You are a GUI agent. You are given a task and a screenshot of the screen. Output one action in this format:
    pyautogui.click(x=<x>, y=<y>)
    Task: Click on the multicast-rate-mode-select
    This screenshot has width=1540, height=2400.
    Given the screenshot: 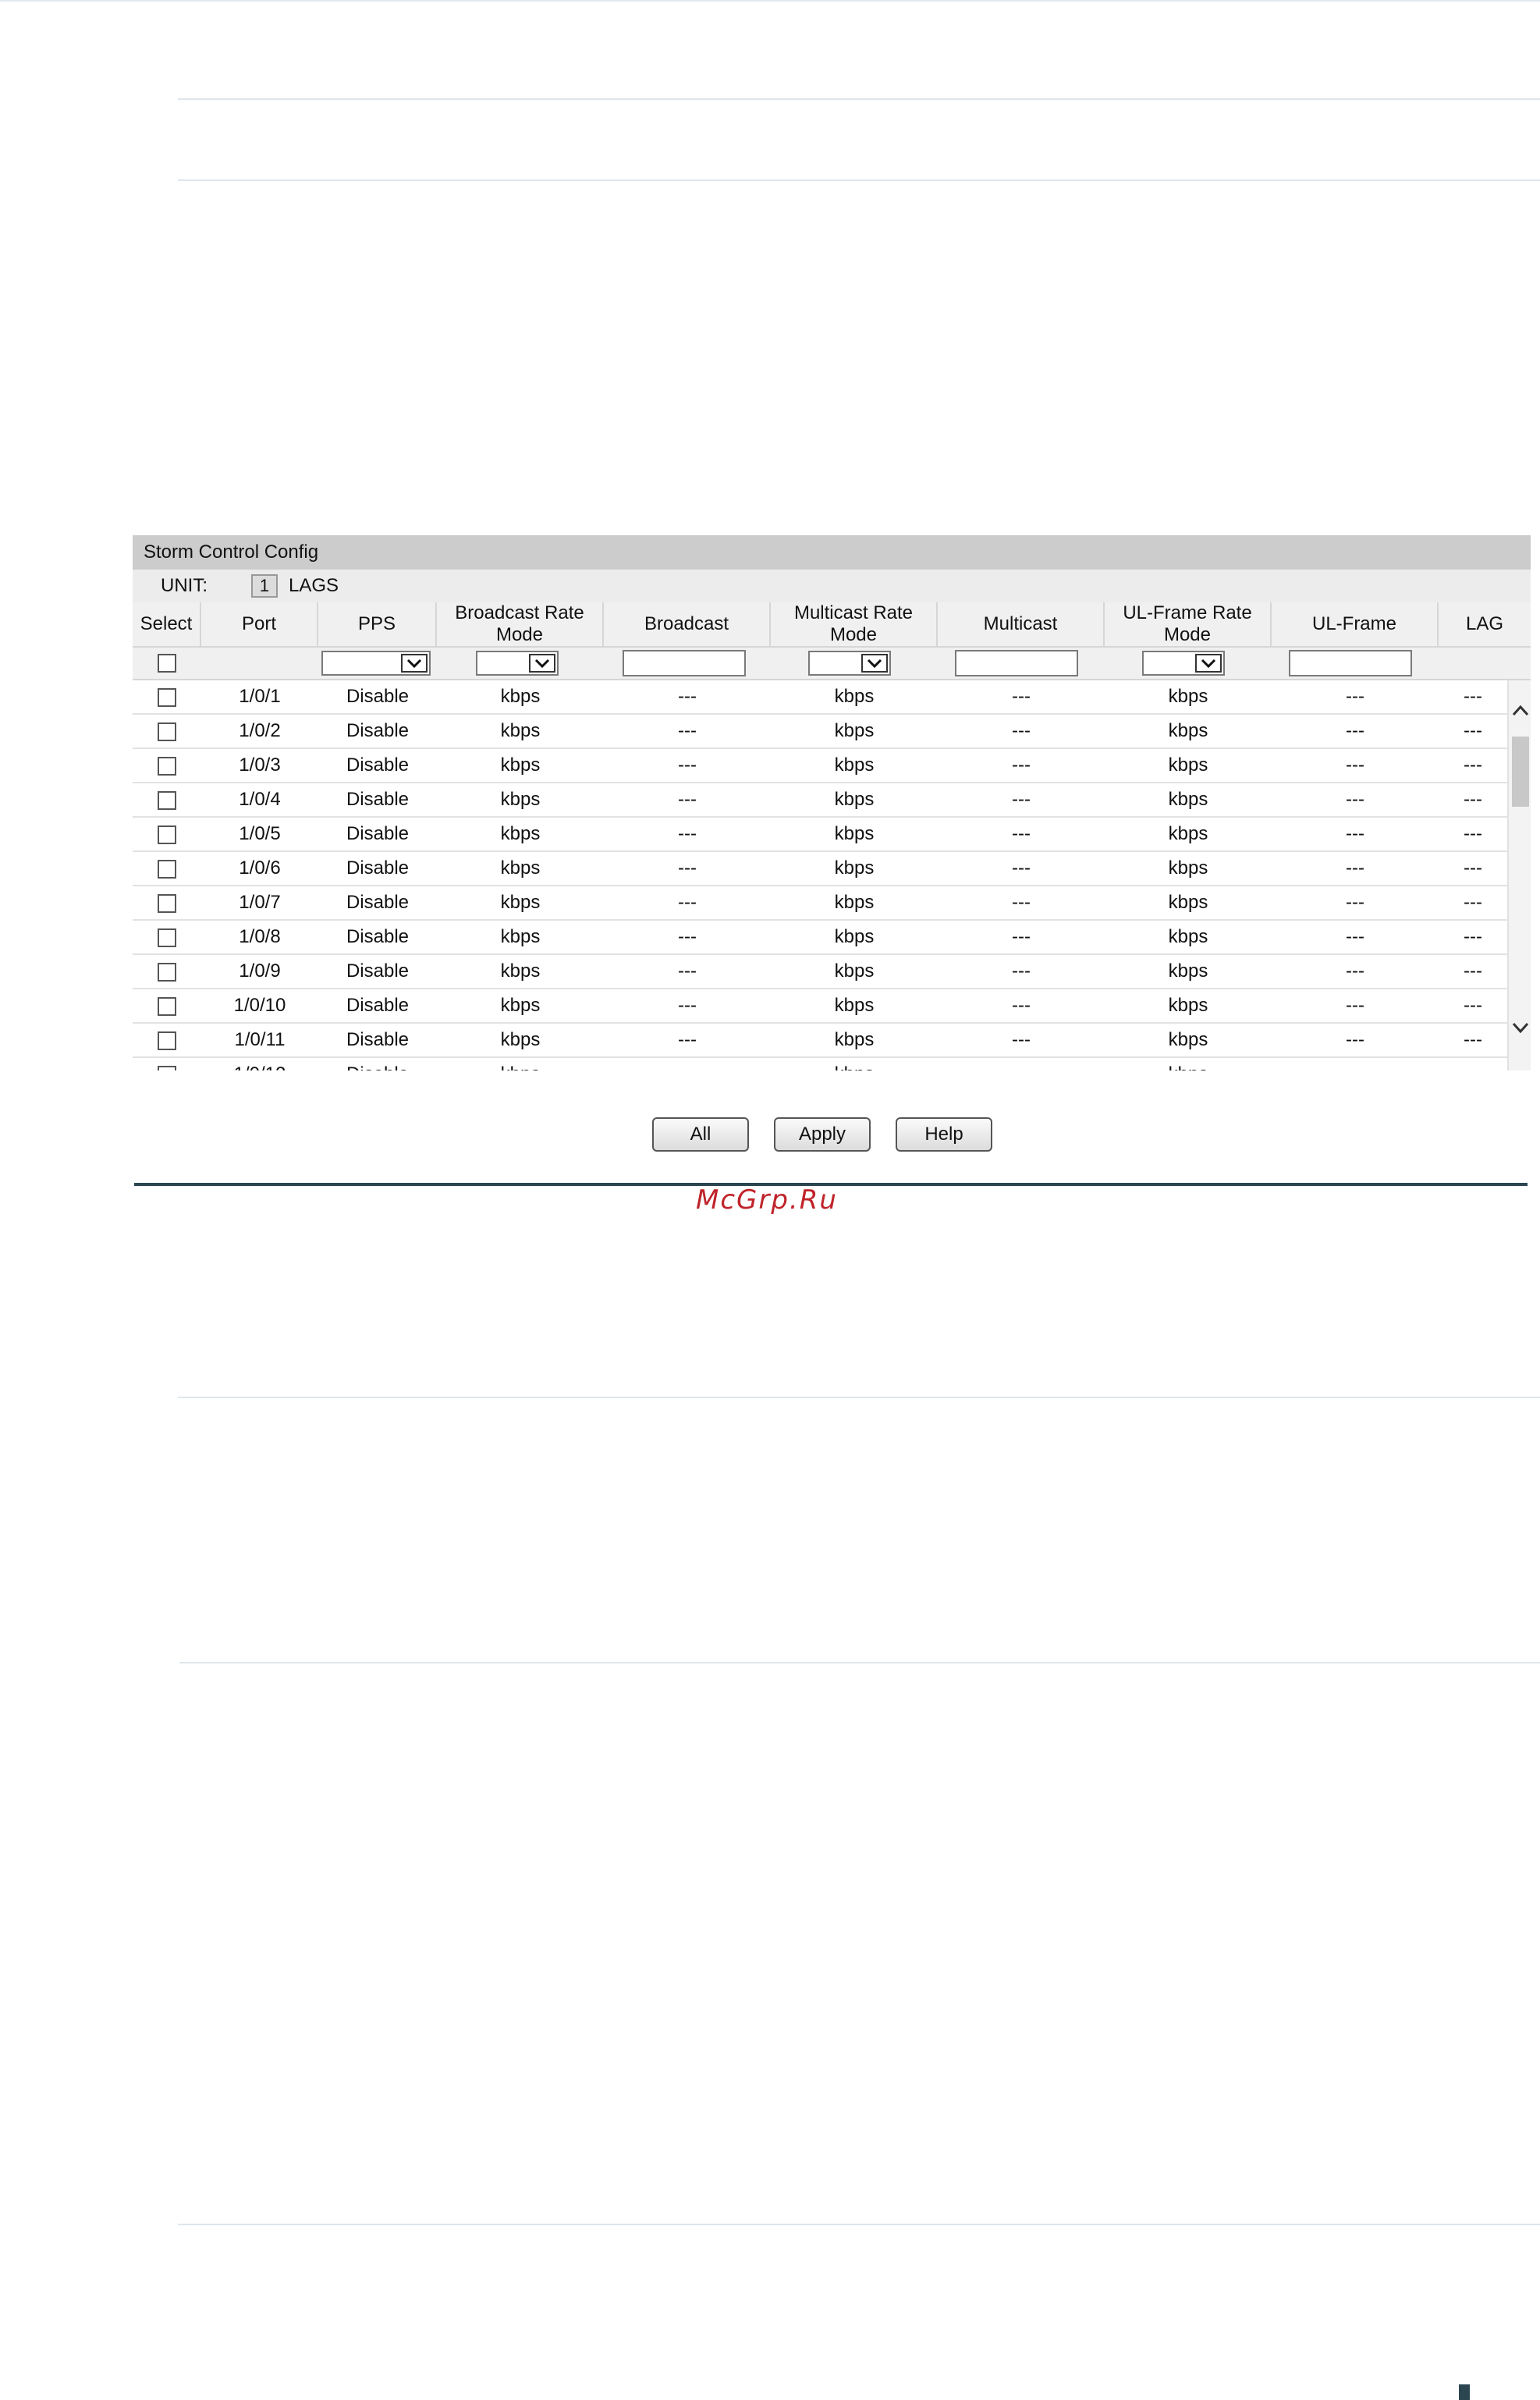 What is the action you would take?
    pyautogui.click(x=849, y=663)
    